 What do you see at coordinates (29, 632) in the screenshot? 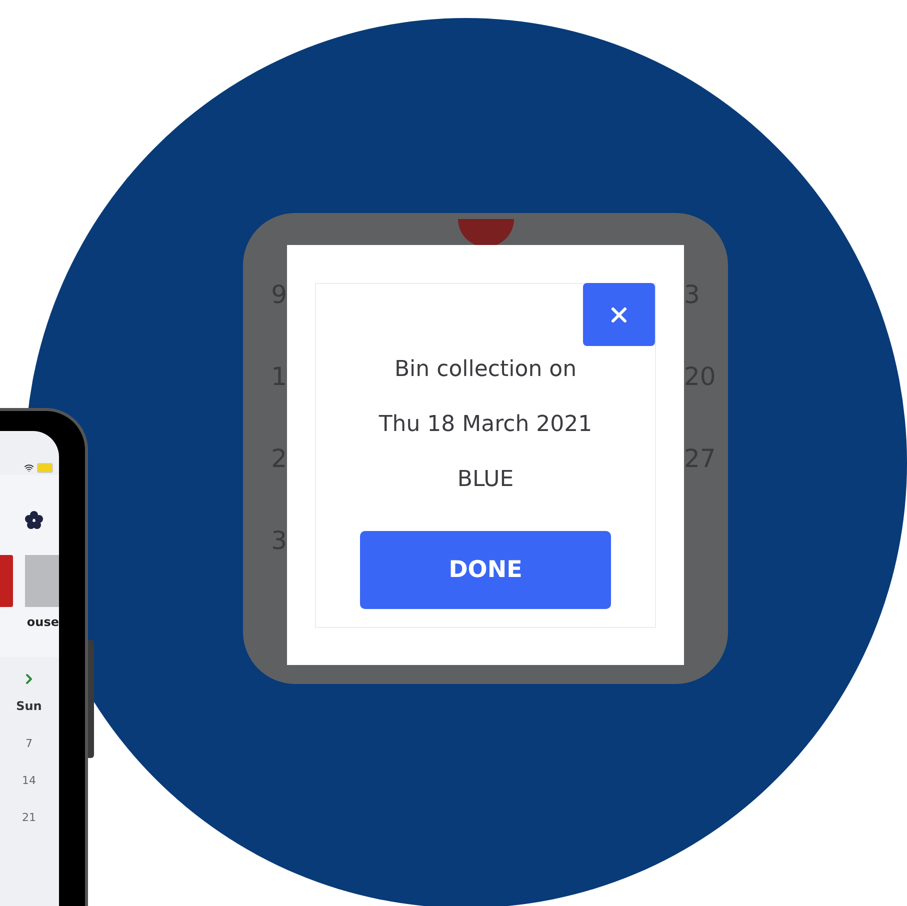
I see `tab-label: ouse` at bounding box center [29, 632].